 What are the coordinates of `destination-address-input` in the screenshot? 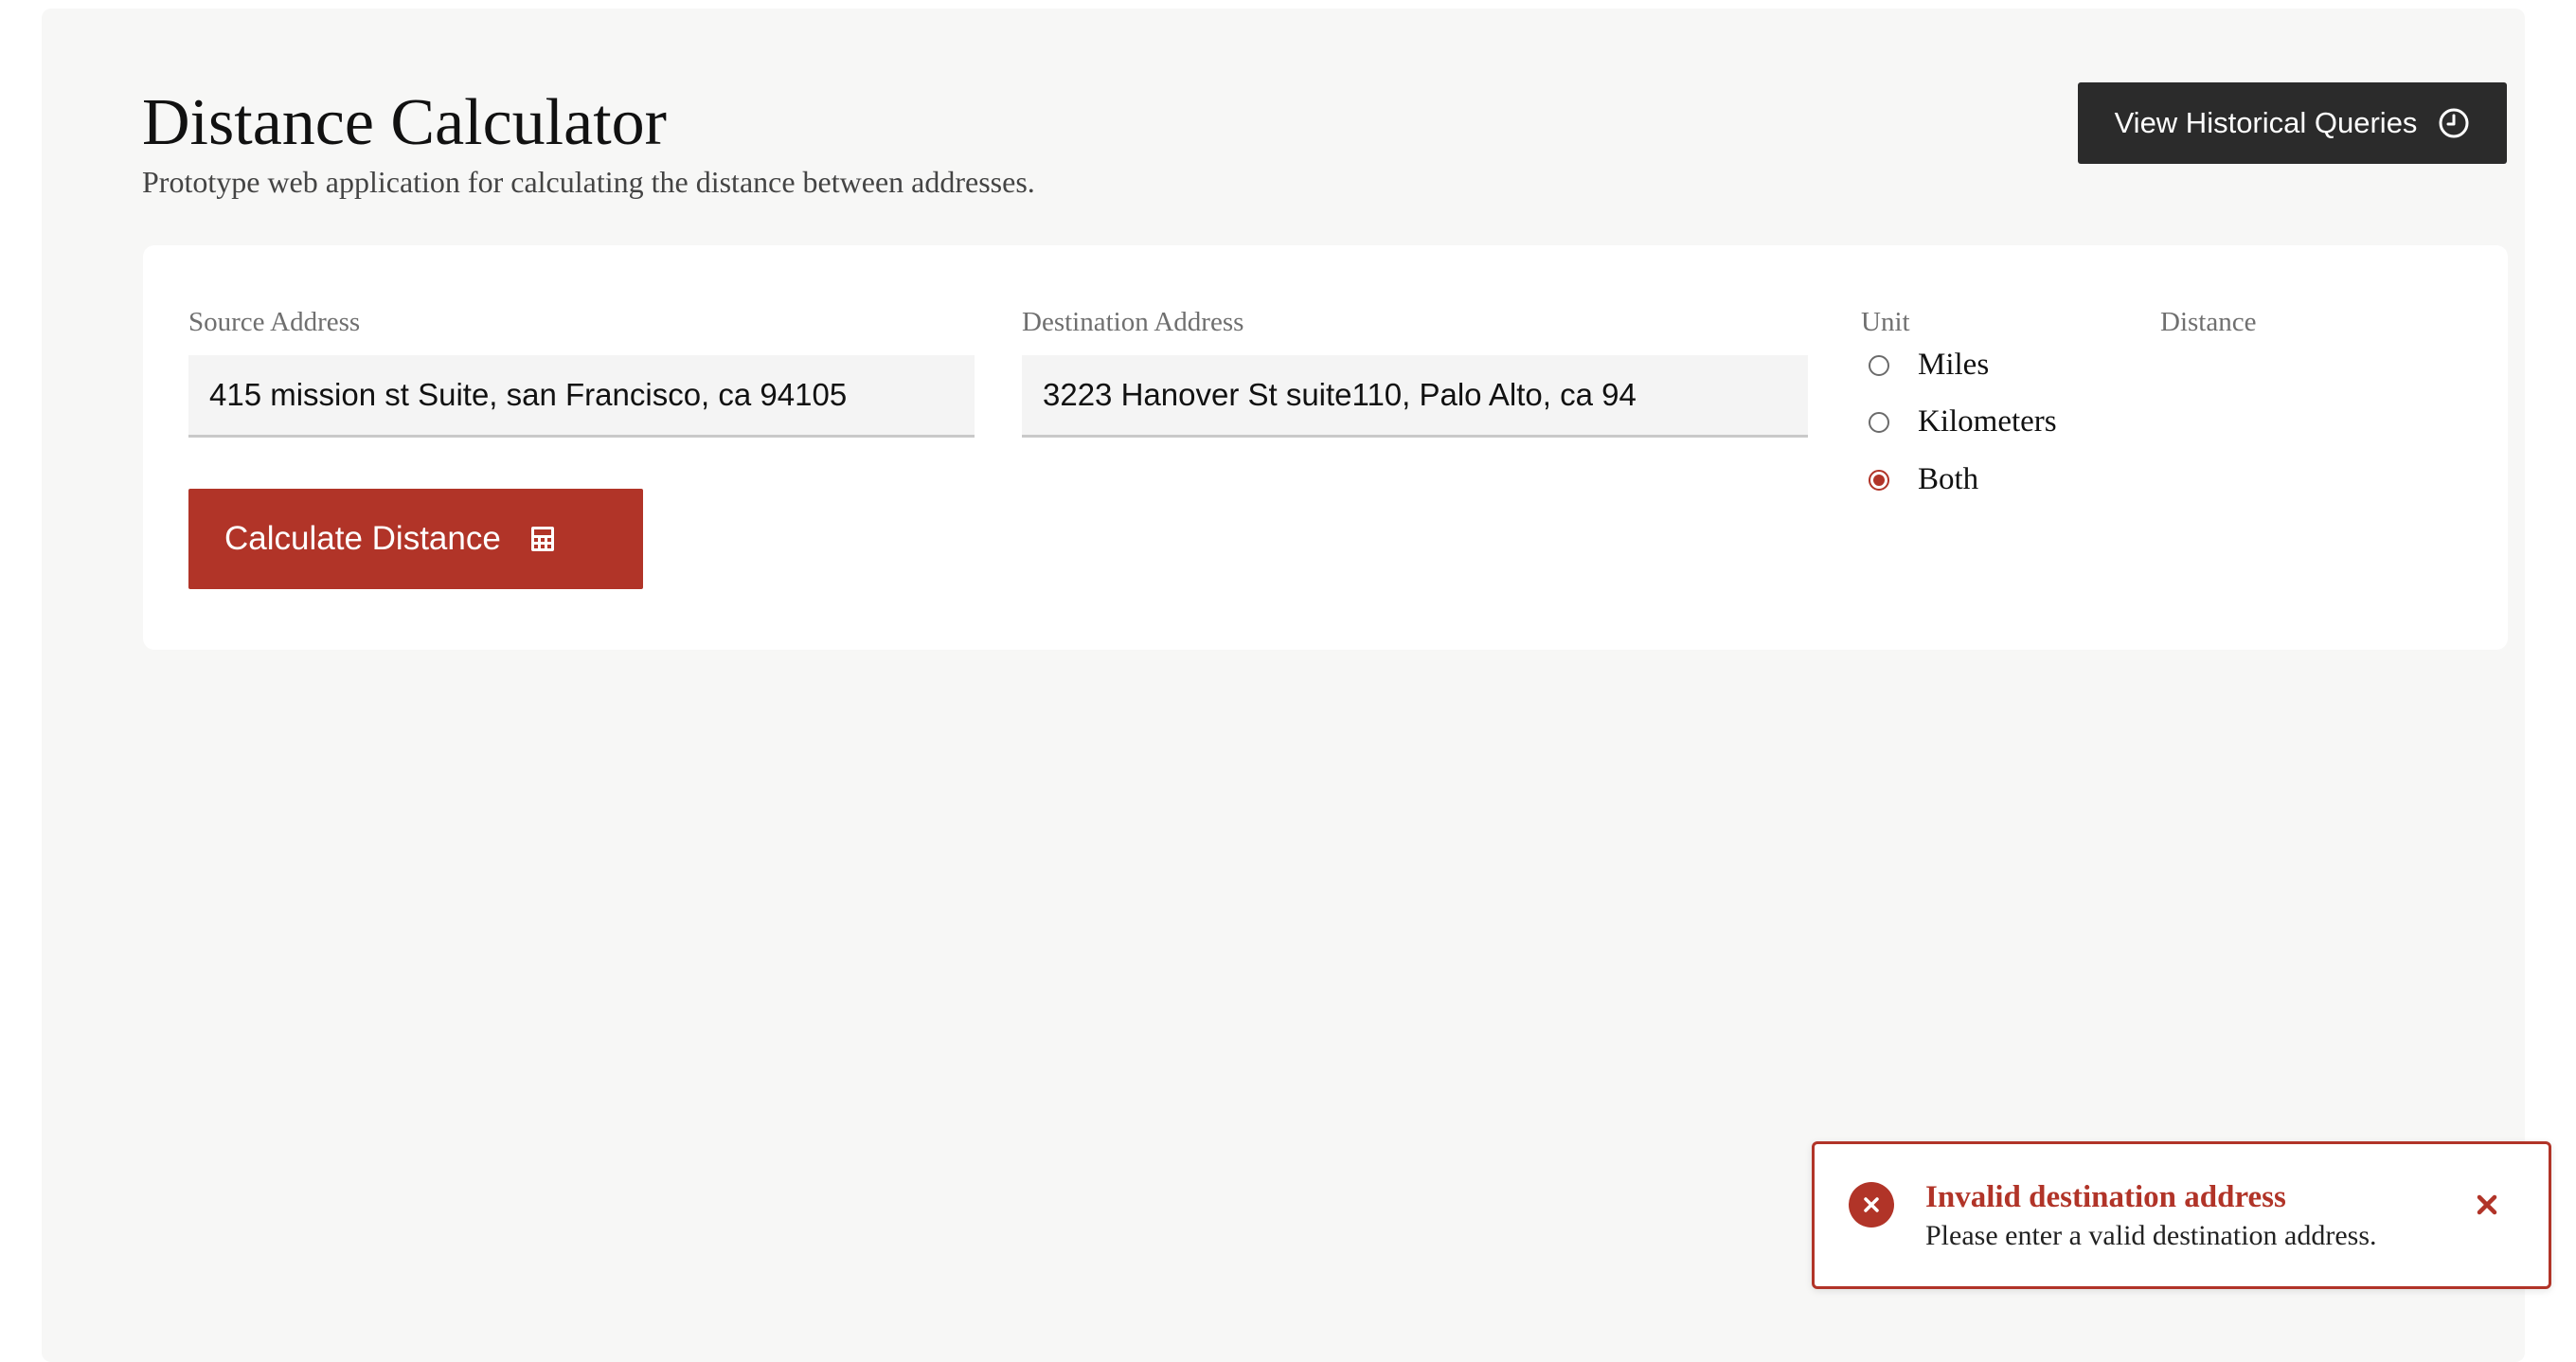 It's located at (1415, 396).